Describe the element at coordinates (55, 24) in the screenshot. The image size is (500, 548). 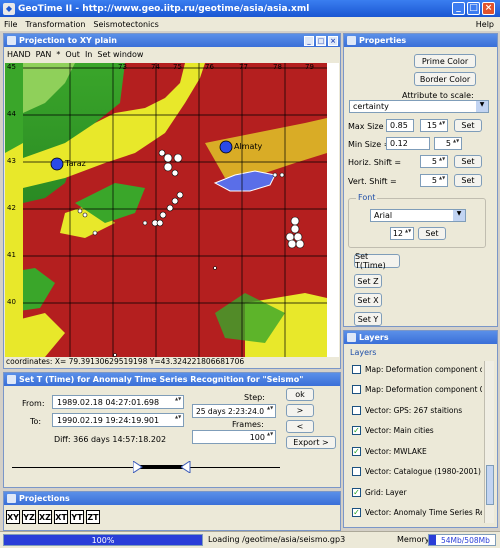
I see `menu-transformation: Transformation` at that location.